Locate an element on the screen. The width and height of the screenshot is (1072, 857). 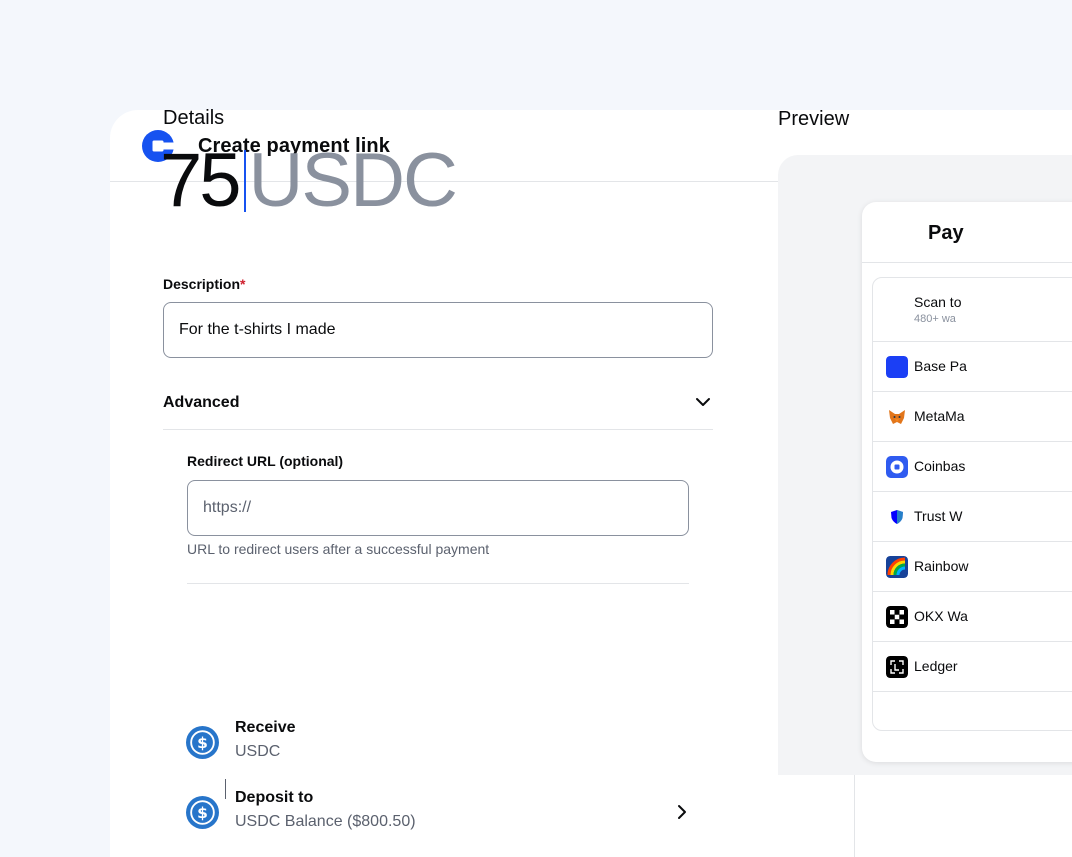
rainbow-icon is located at coordinates (897, 567).